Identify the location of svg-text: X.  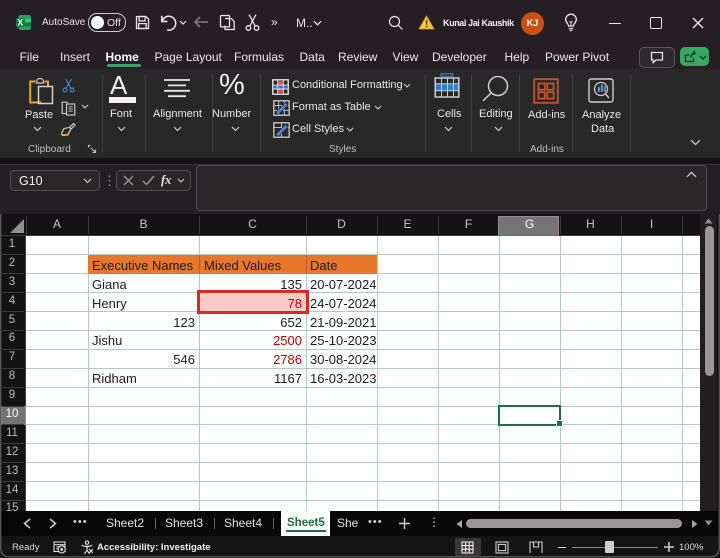
(20, 22).